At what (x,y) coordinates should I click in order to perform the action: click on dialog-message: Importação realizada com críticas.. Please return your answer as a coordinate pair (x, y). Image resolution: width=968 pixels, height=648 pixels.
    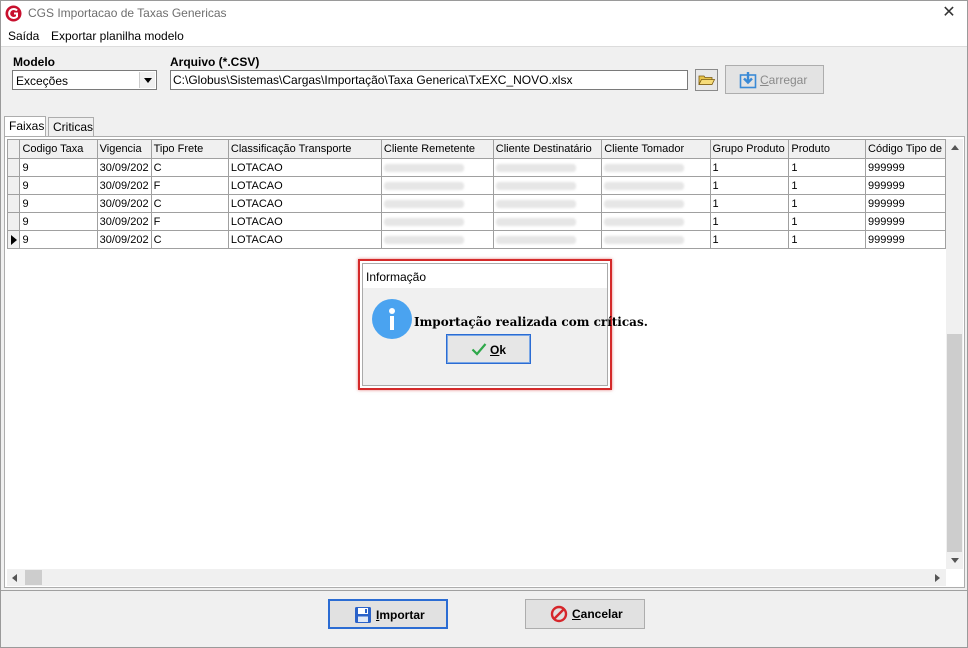
    Looking at the image, I should click on (531, 322).